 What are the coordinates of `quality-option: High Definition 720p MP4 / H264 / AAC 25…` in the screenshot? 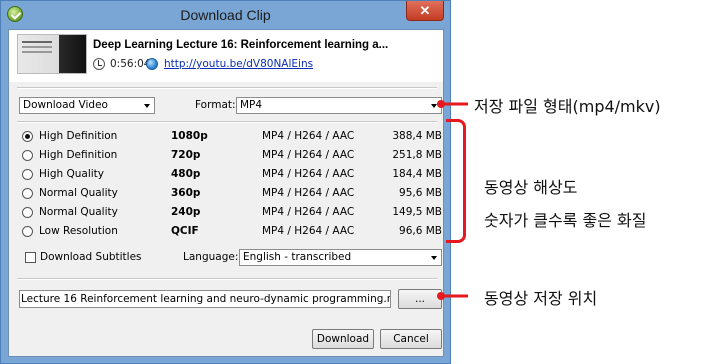 It's located at (232, 156).